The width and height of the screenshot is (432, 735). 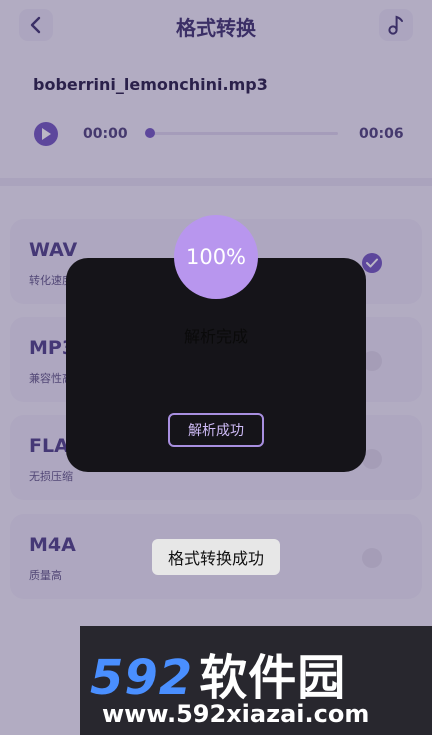 I want to click on progress-circle: 100%, so click(x=216, y=257).